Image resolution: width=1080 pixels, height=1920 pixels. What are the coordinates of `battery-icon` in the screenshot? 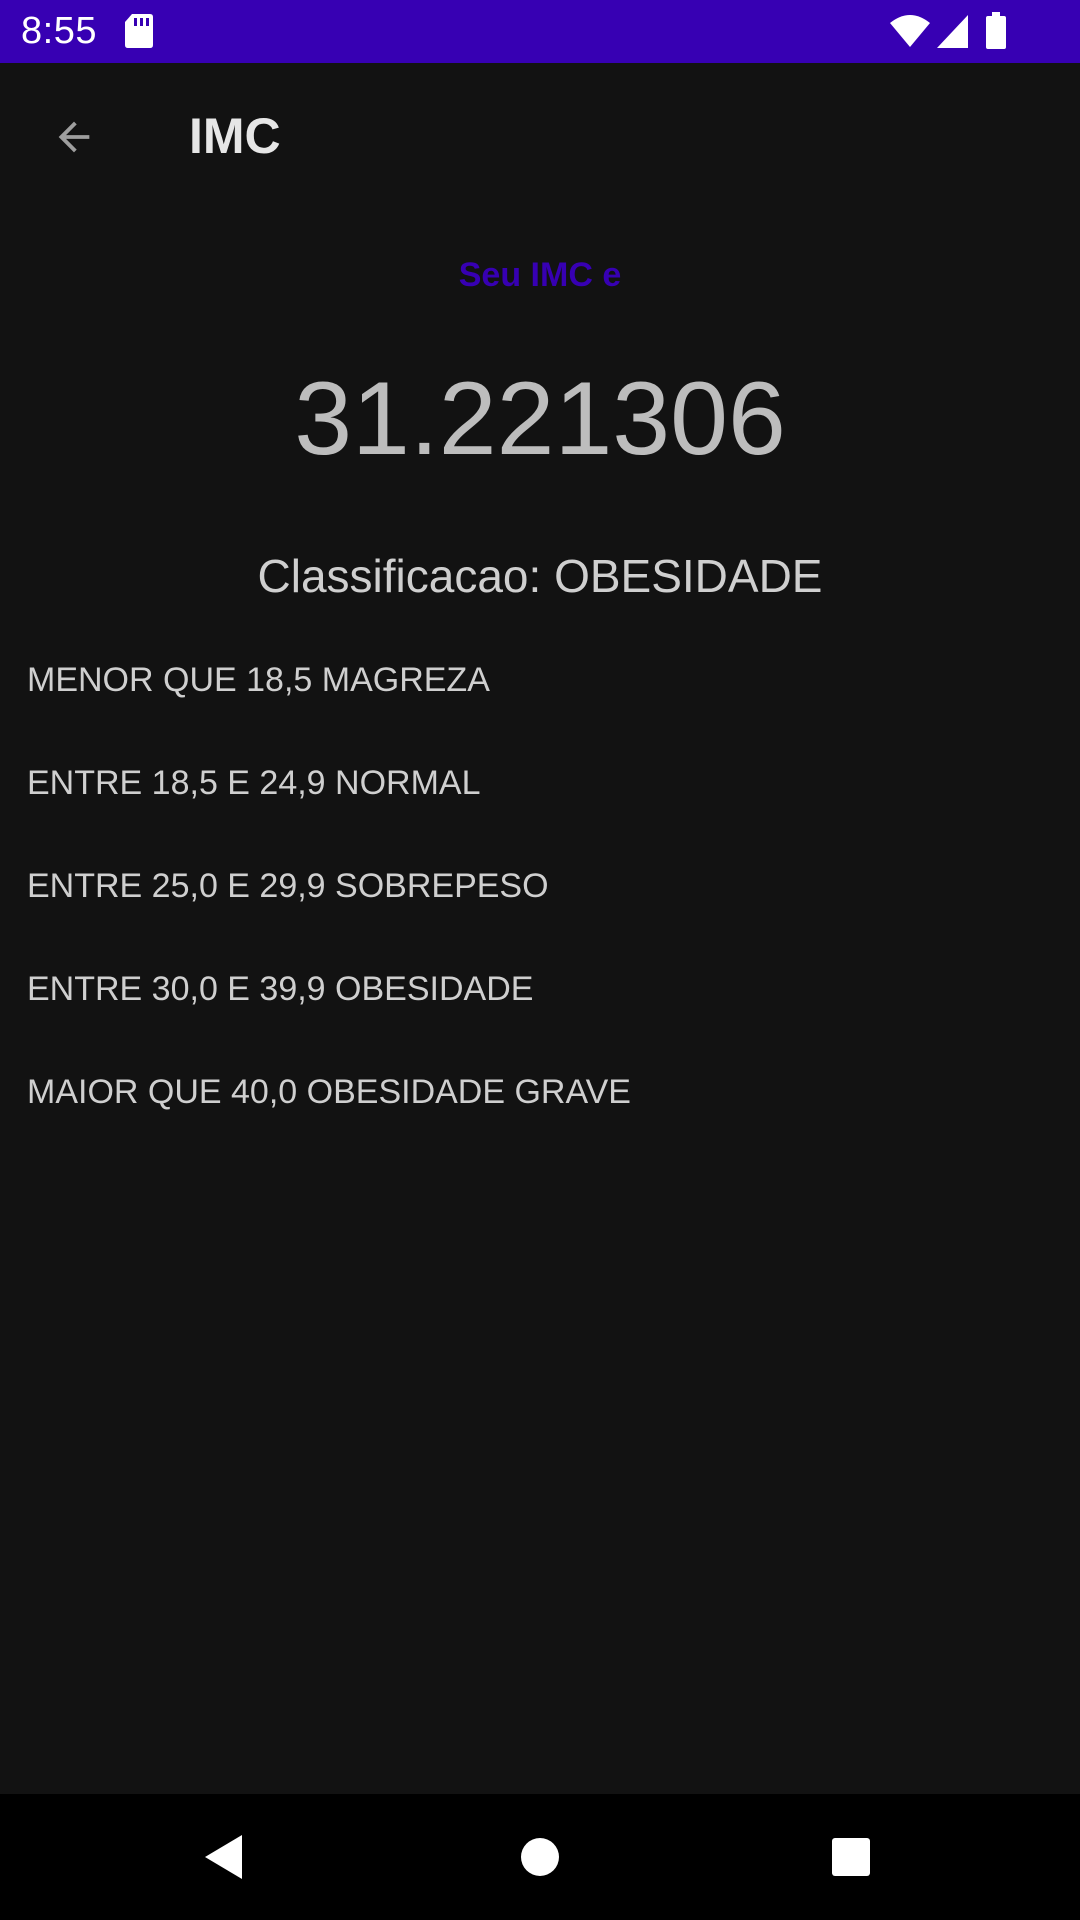 It's located at (996, 30).